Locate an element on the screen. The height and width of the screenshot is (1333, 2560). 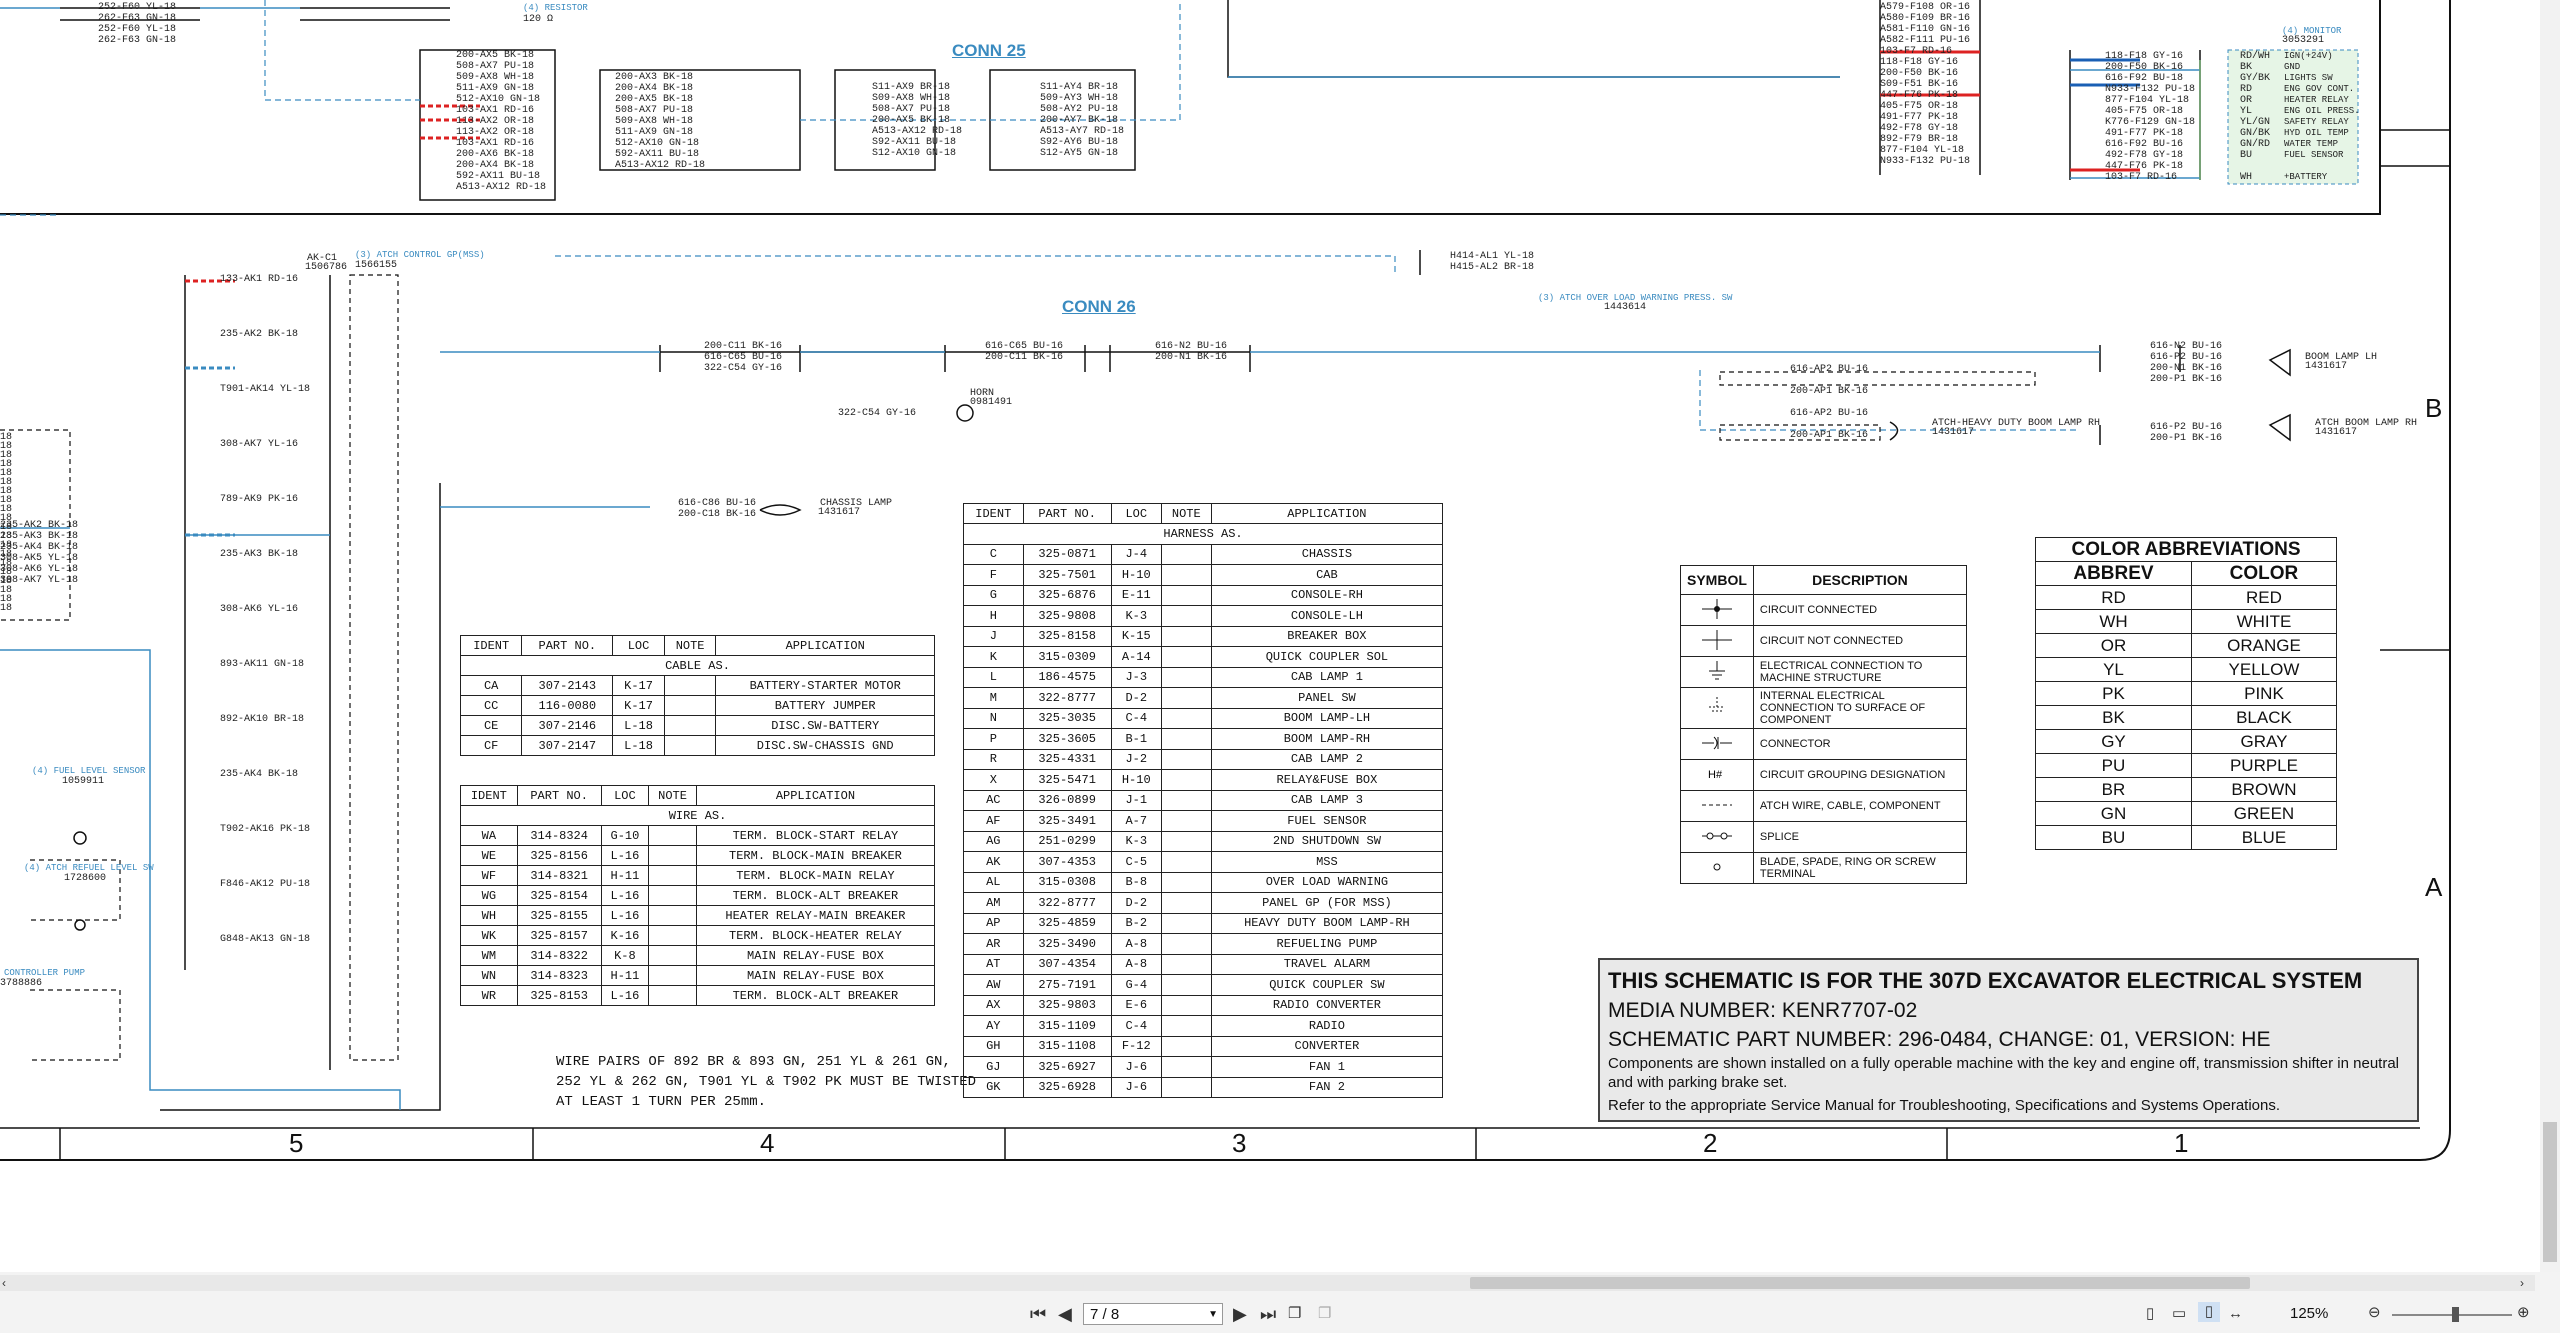
copy-page-icon: ❐ is located at coordinates (1294, 1314).